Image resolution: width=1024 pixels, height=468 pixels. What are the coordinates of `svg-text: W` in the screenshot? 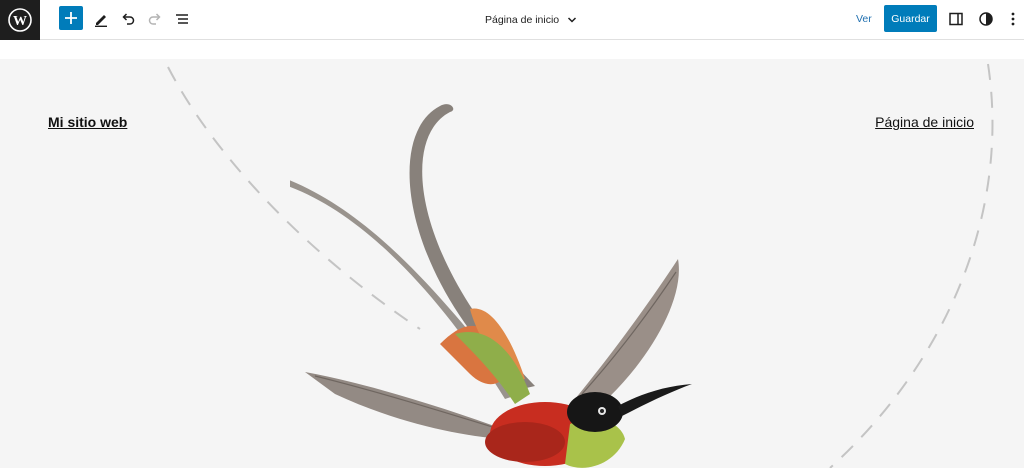 It's located at (20, 21).